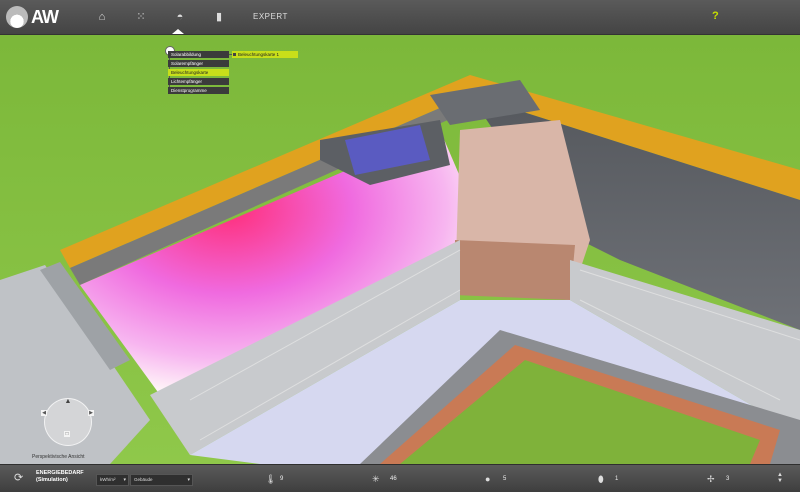 This screenshot has width=800, height=492. I want to click on active-tab-indicator, so click(178, 31).